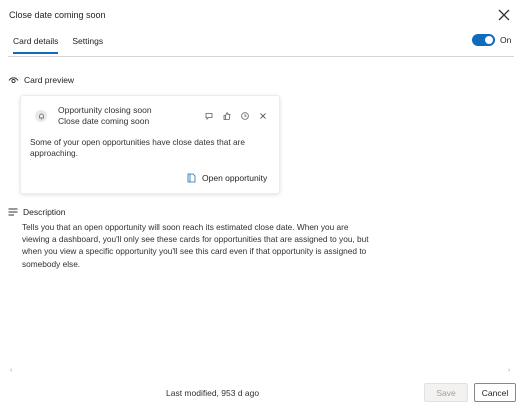 This screenshot has width=524, height=408. I want to click on document-icon, so click(191, 178).